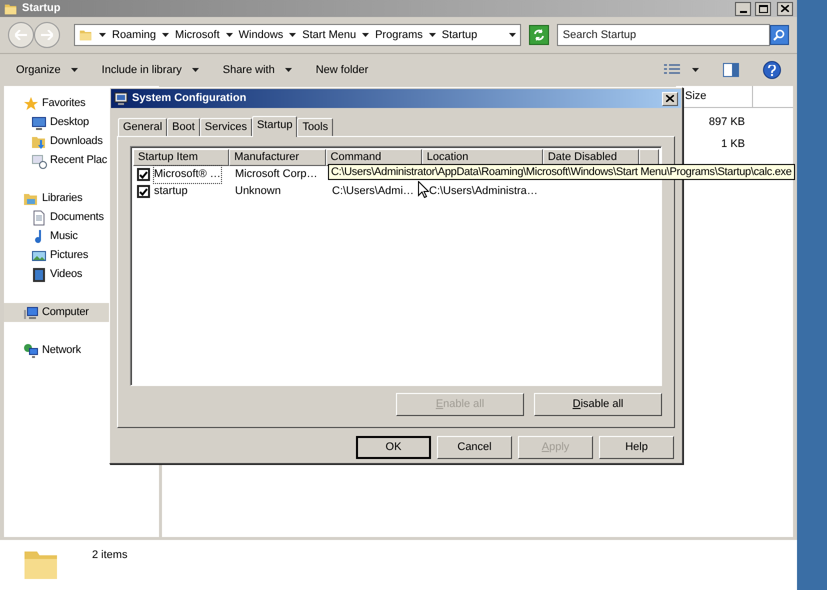 The height and width of the screenshot is (590, 827). What do you see at coordinates (672, 70) in the screenshot?
I see `details-view-icon` at bounding box center [672, 70].